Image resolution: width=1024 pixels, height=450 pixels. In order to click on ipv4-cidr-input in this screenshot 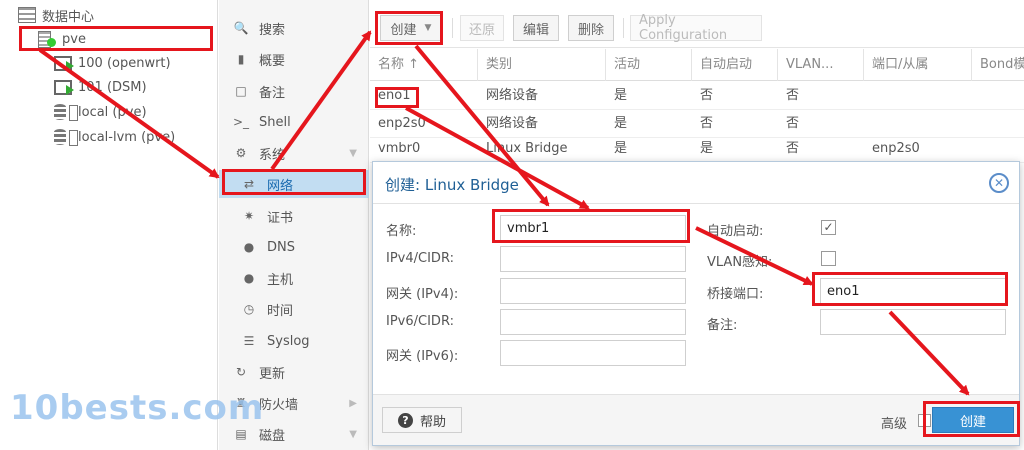, I will do `click(593, 259)`.